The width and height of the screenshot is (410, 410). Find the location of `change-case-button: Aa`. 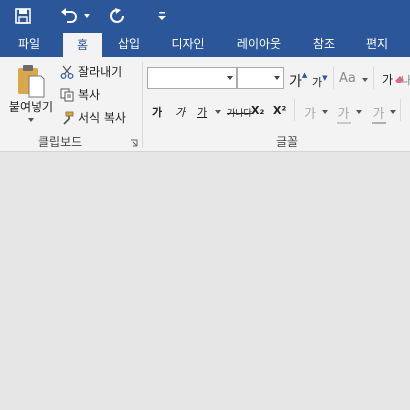

change-case-button: Aa is located at coordinates (347, 78).